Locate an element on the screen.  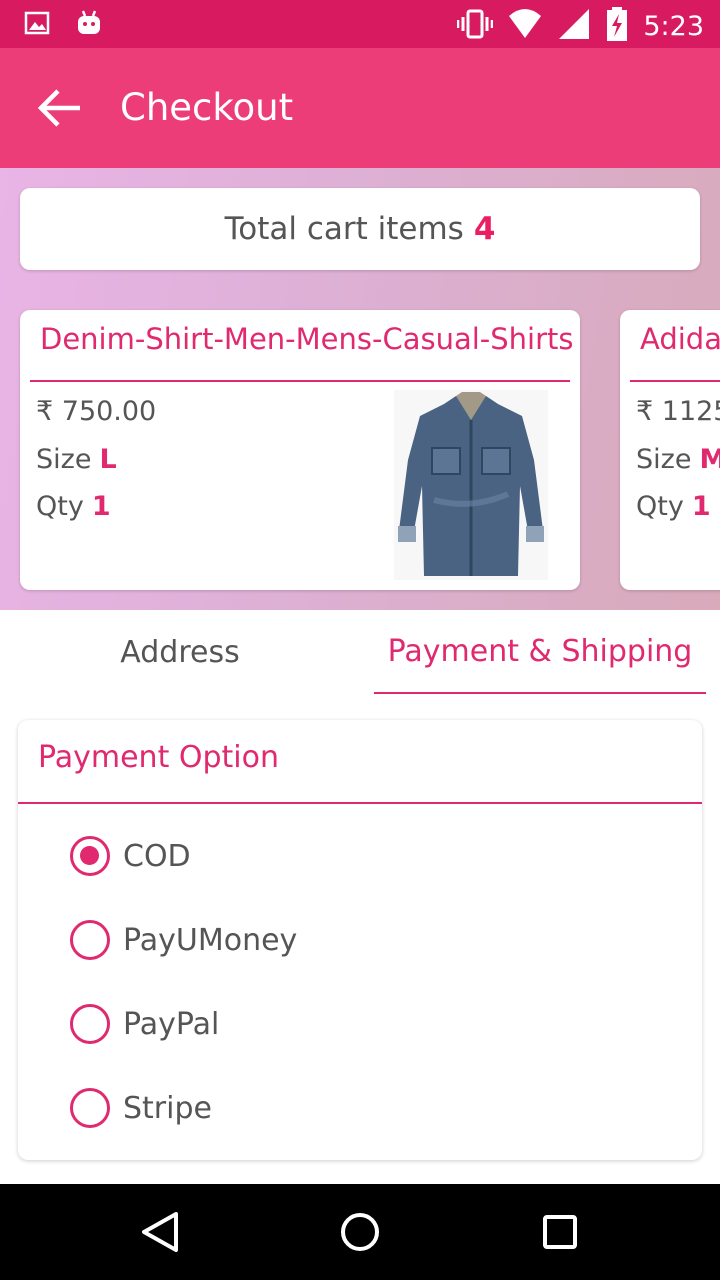
shirt-image is located at coordinates (471, 485).